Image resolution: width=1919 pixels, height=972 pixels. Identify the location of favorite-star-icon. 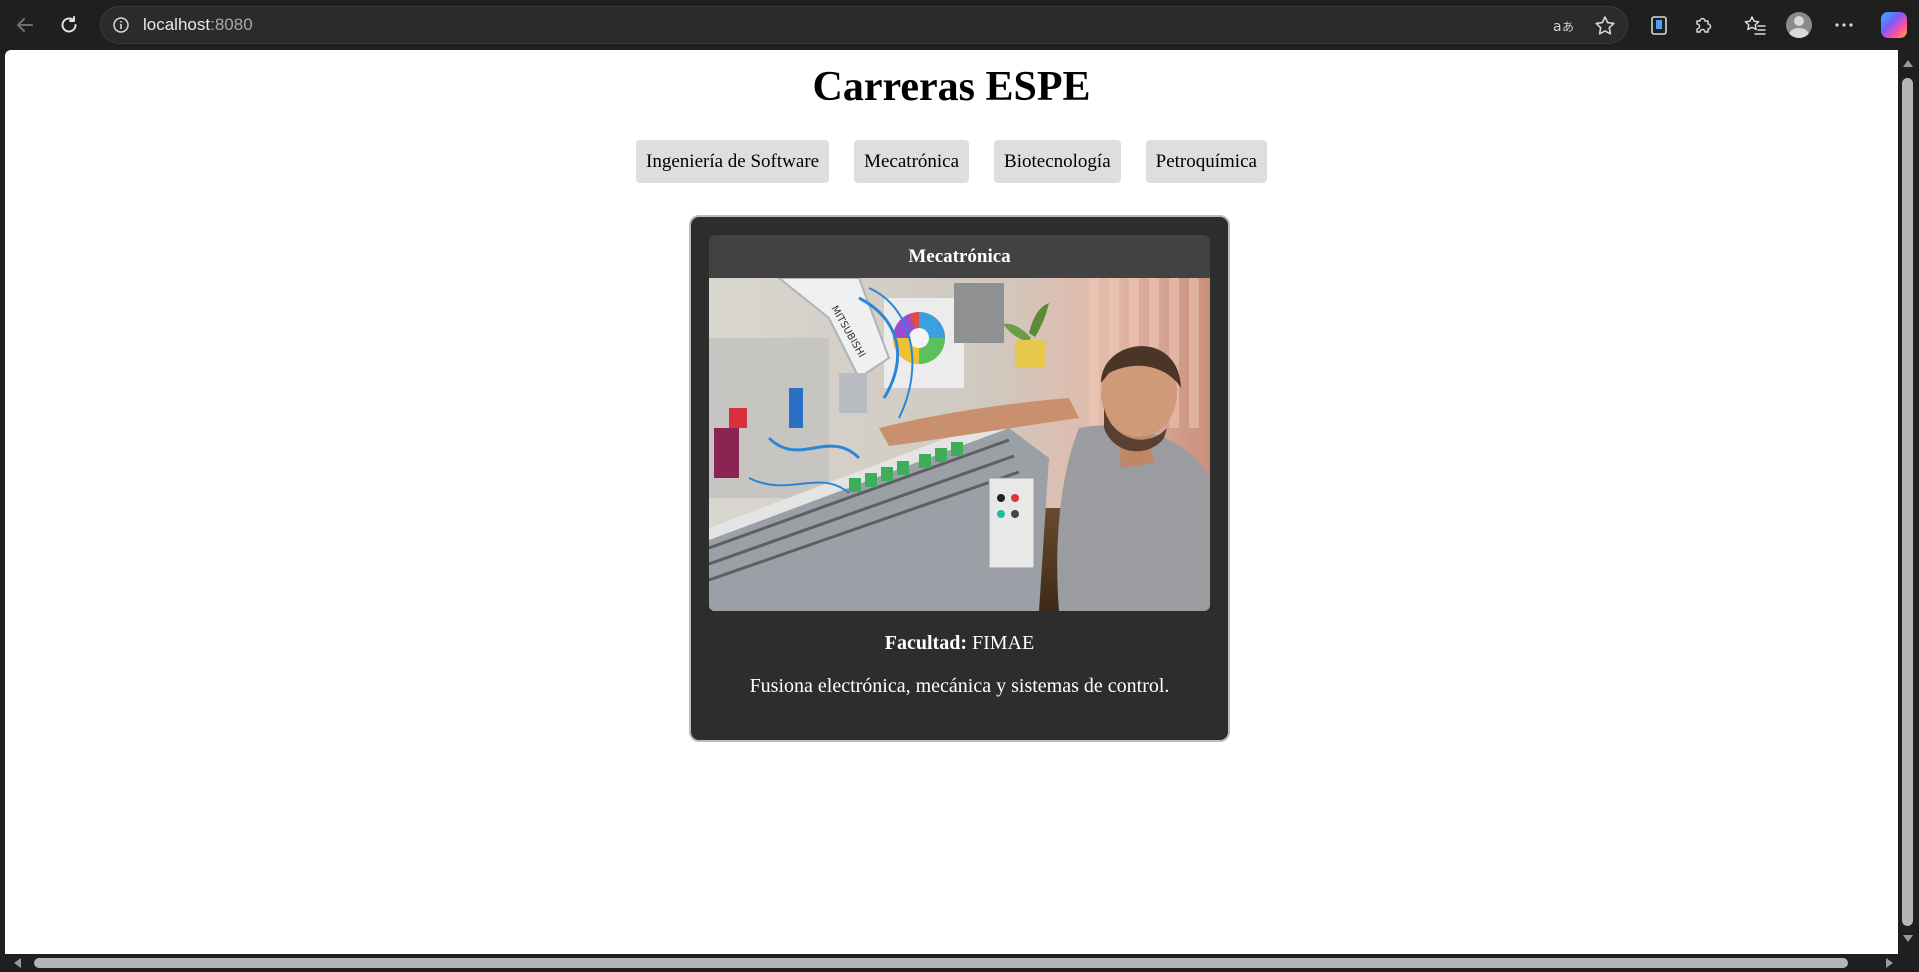
(1605, 26).